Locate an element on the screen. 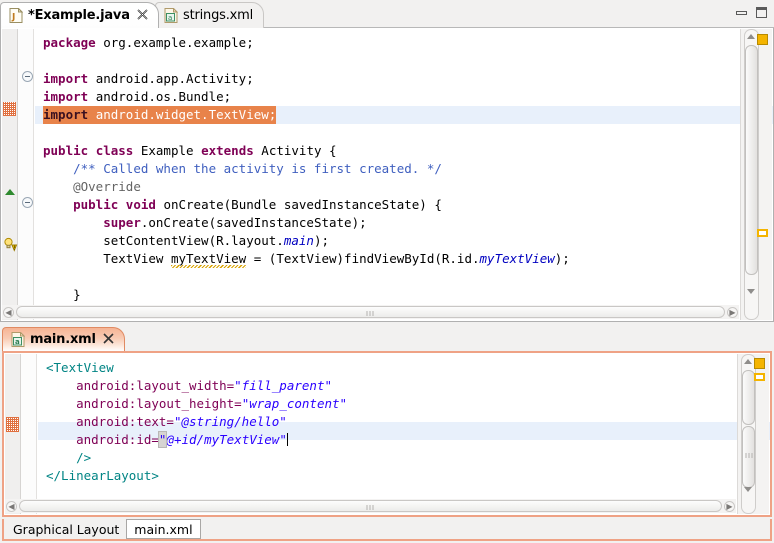  xml-horizontal-scrollbar: ◀ ▶ is located at coordinates (370, 506).